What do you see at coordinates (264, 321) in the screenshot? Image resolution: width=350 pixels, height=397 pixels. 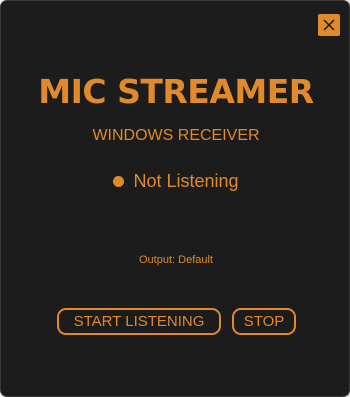 I see `stop-button: STOP` at bounding box center [264, 321].